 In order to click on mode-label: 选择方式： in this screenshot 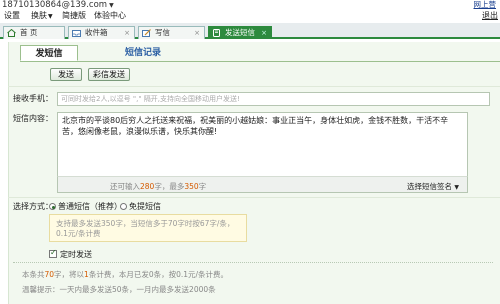, I will do `click(33, 206)`.